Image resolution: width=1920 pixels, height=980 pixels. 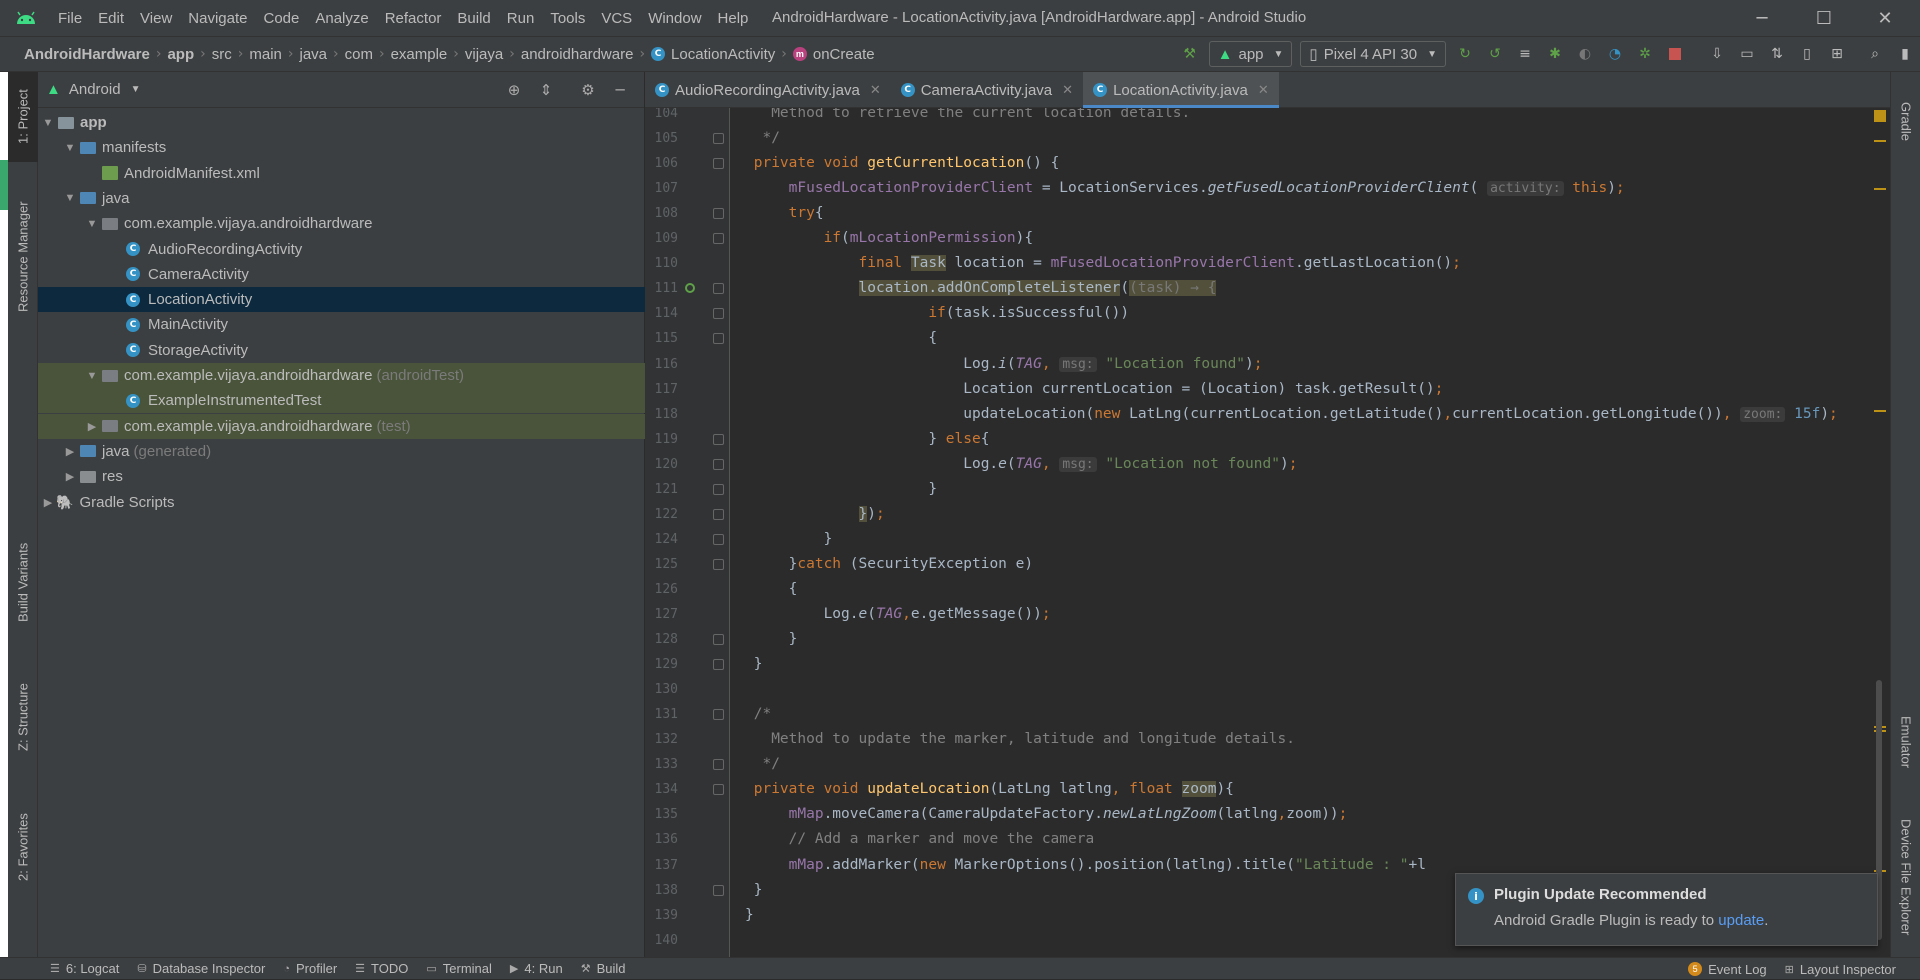 What do you see at coordinates (413, 18) in the screenshot?
I see `menu-refactor: Refactor` at bounding box center [413, 18].